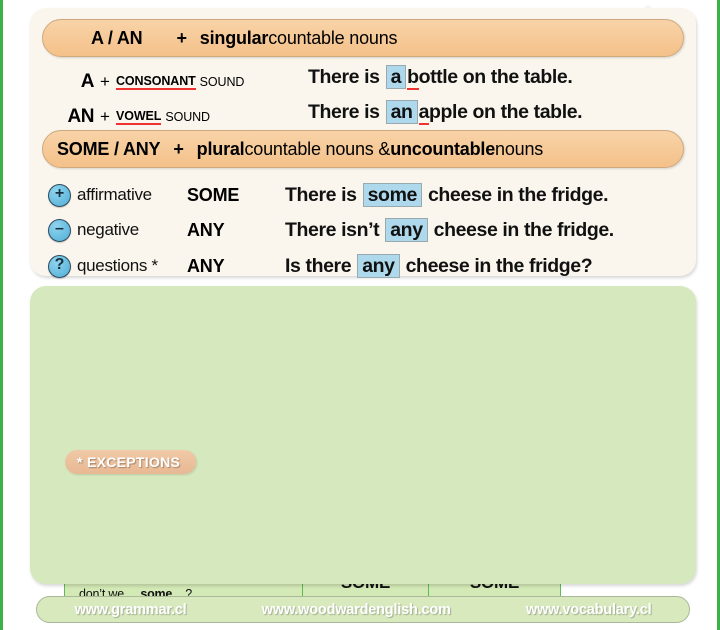  I want to click on sentence-a-pre: There is, so click(346, 77).